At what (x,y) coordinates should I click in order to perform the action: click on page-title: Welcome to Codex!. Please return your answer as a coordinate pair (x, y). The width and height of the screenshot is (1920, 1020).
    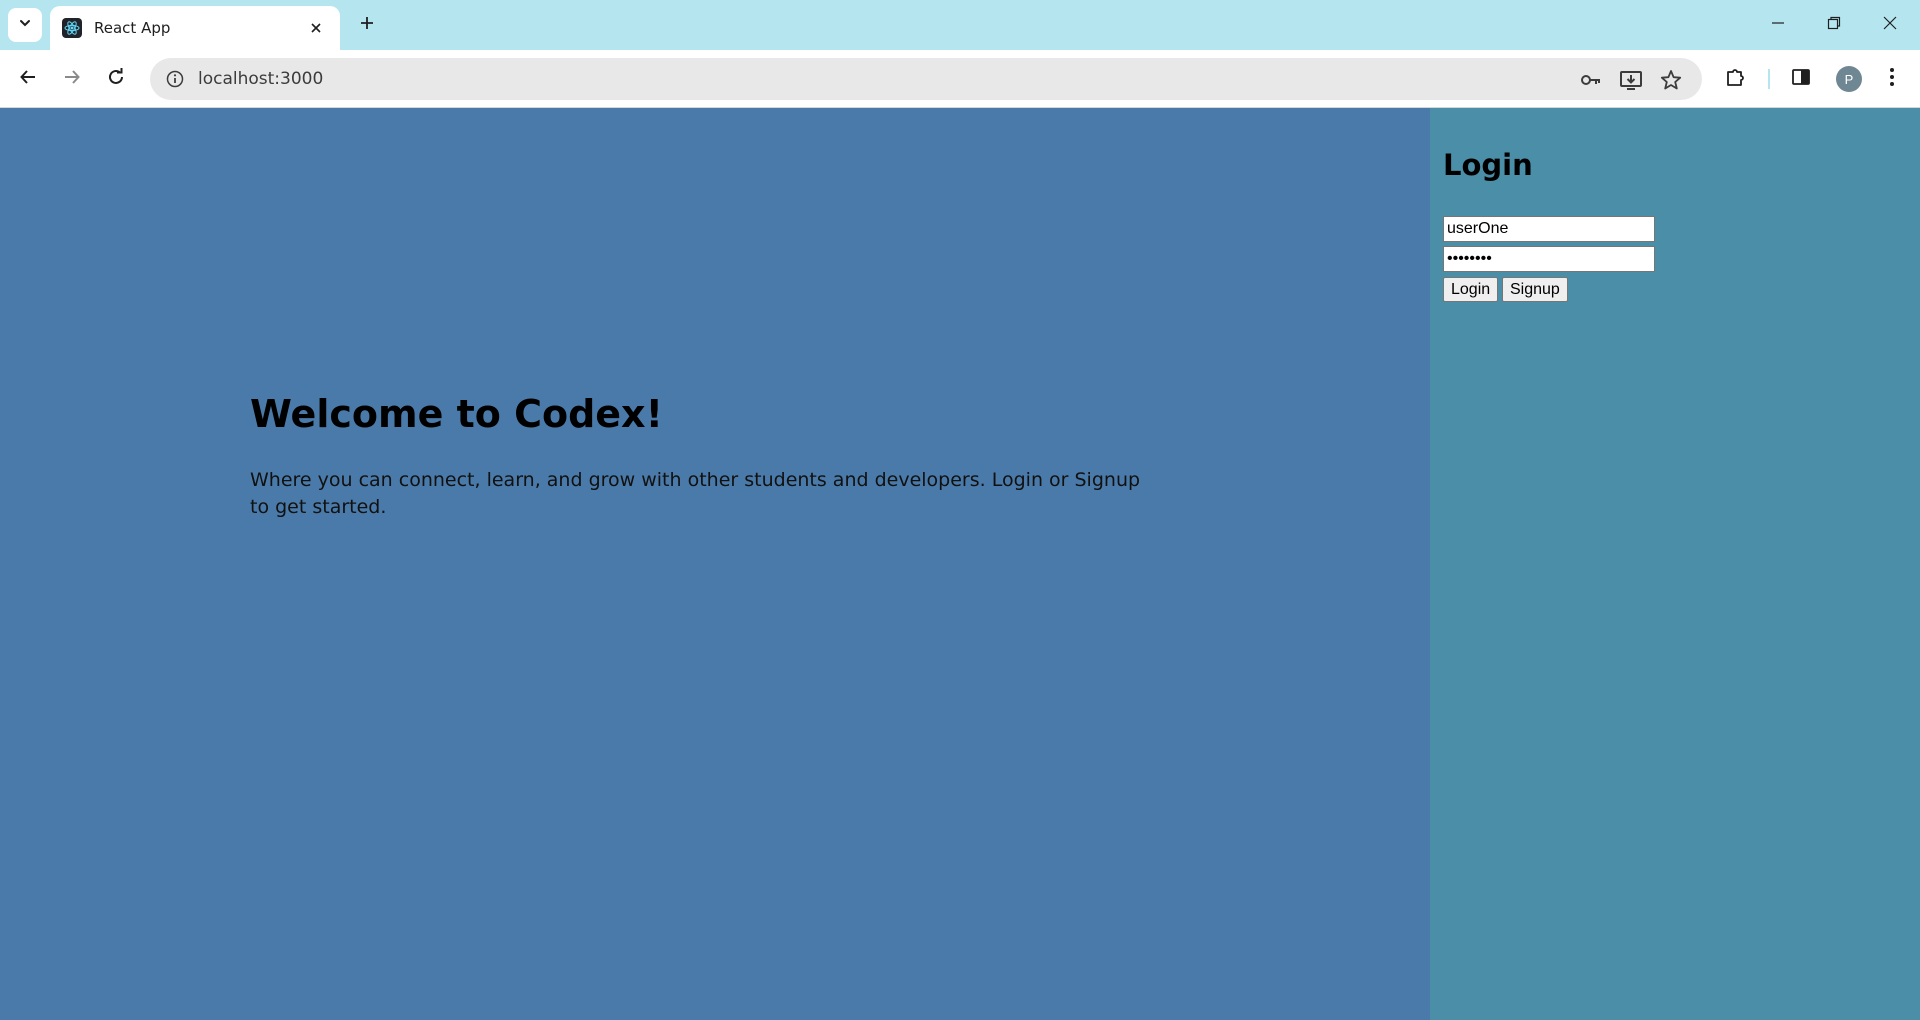
    Looking at the image, I should click on (456, 414).